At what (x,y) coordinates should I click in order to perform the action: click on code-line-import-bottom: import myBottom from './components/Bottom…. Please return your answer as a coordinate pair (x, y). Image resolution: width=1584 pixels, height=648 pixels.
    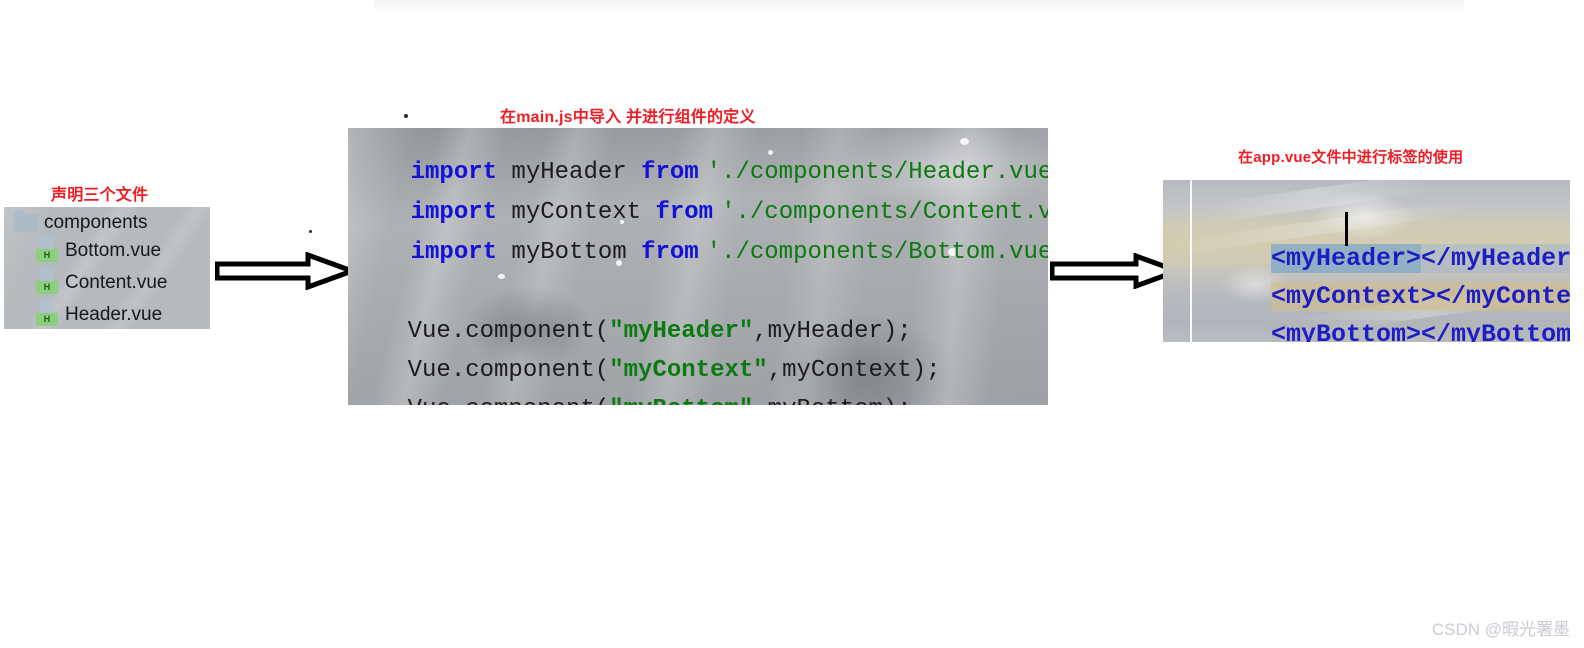
    Looking at the image, I should click on (700, 252).